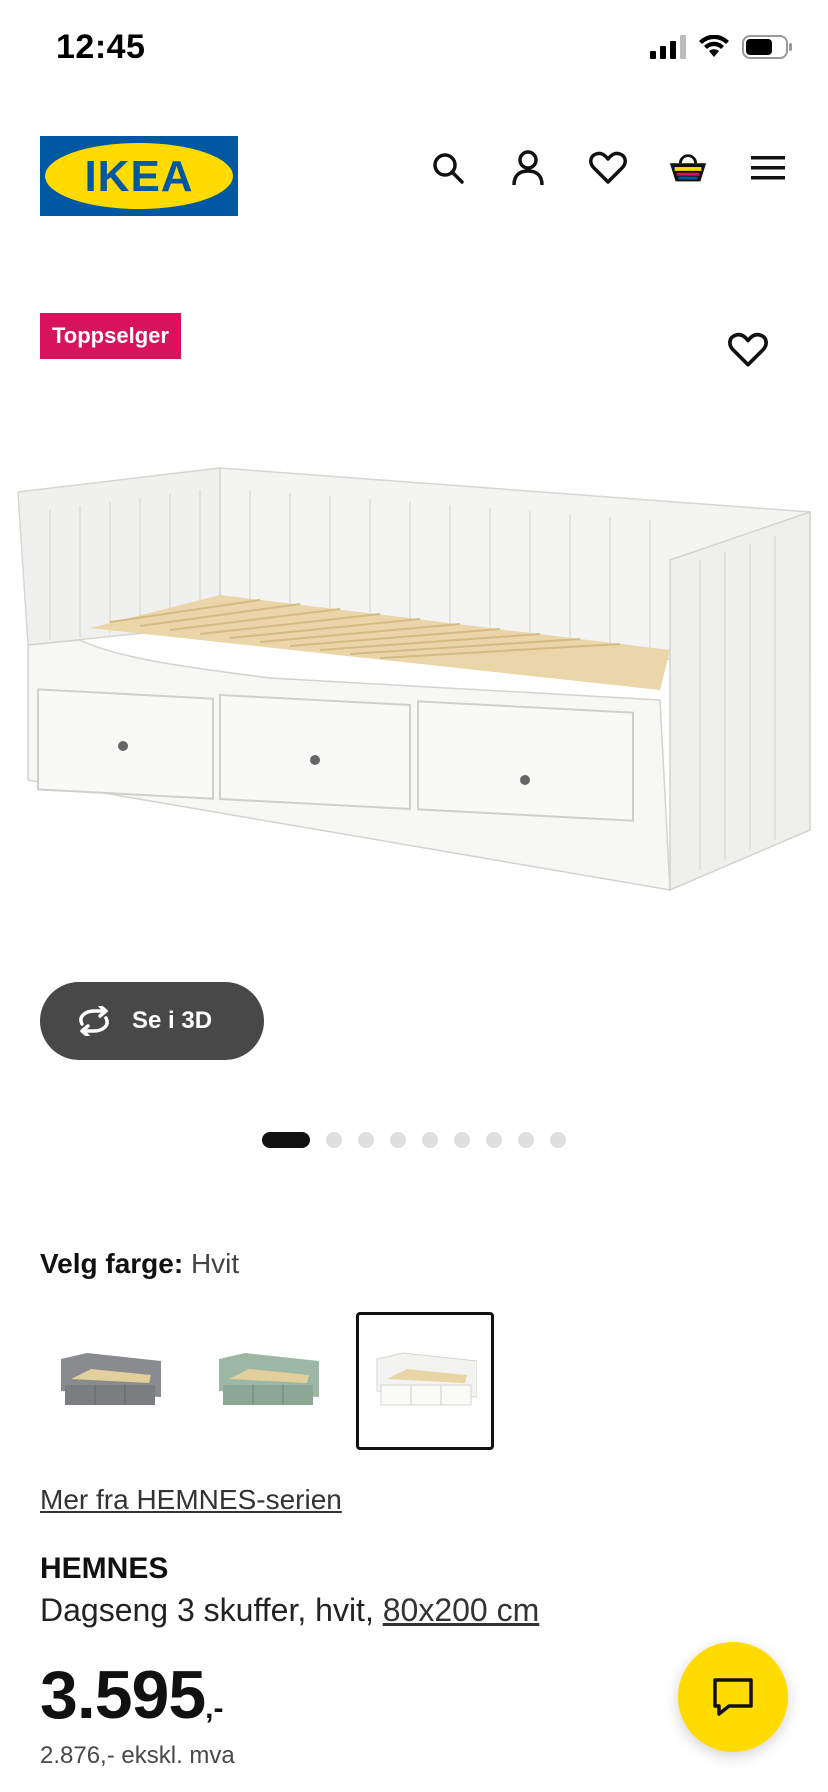 The width and height of the screenshot is (828, 1792). I want to click on swatch-green, so click(267, 1381).